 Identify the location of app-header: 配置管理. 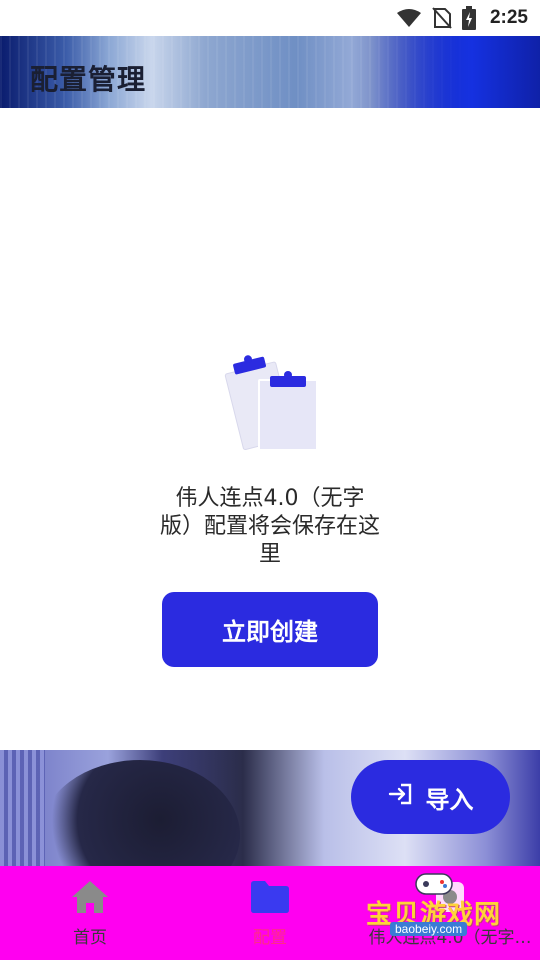
(270, 72).